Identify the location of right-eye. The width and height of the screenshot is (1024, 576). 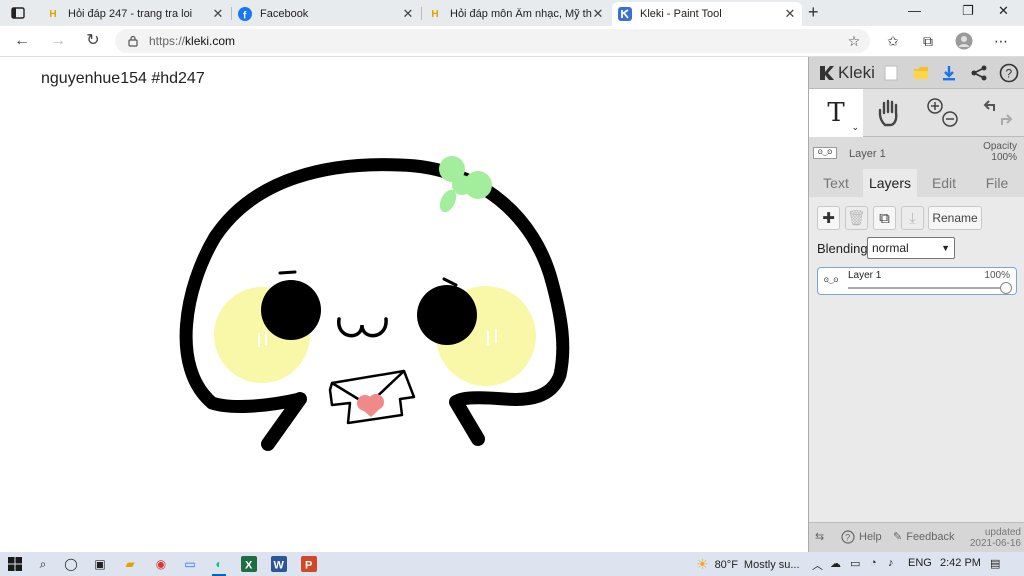
(447, 315).